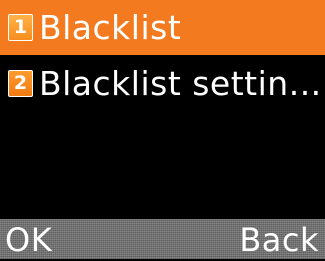 The height and width of the screenshot is (261, 325). I want to click on back-softkey: Back, so click(279, 239).